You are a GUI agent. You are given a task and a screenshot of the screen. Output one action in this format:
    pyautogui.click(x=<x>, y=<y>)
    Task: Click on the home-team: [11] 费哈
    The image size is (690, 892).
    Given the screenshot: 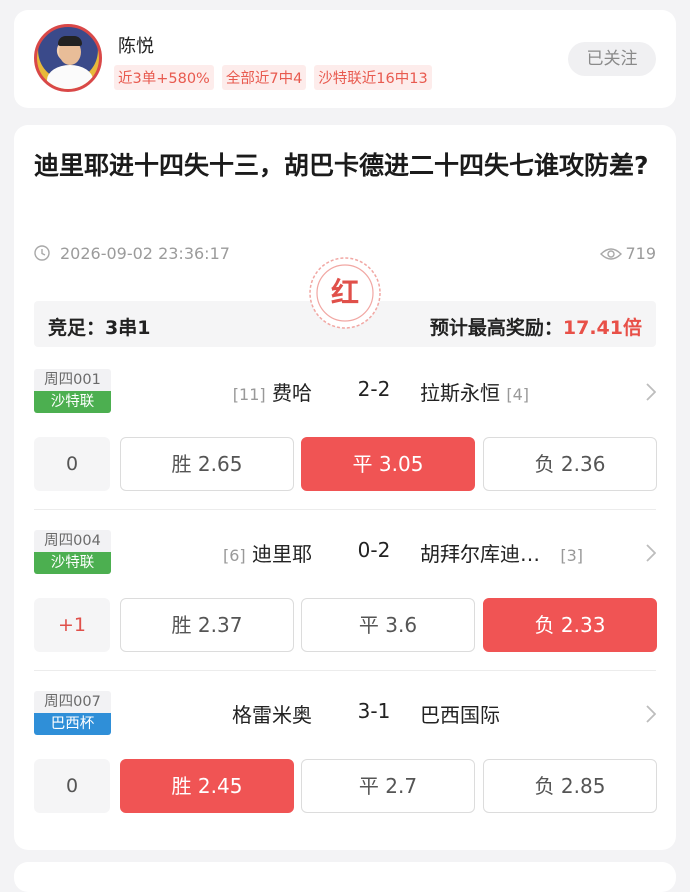 What is the action you would take?
    pyautogui.click(x=272, y=391)
    